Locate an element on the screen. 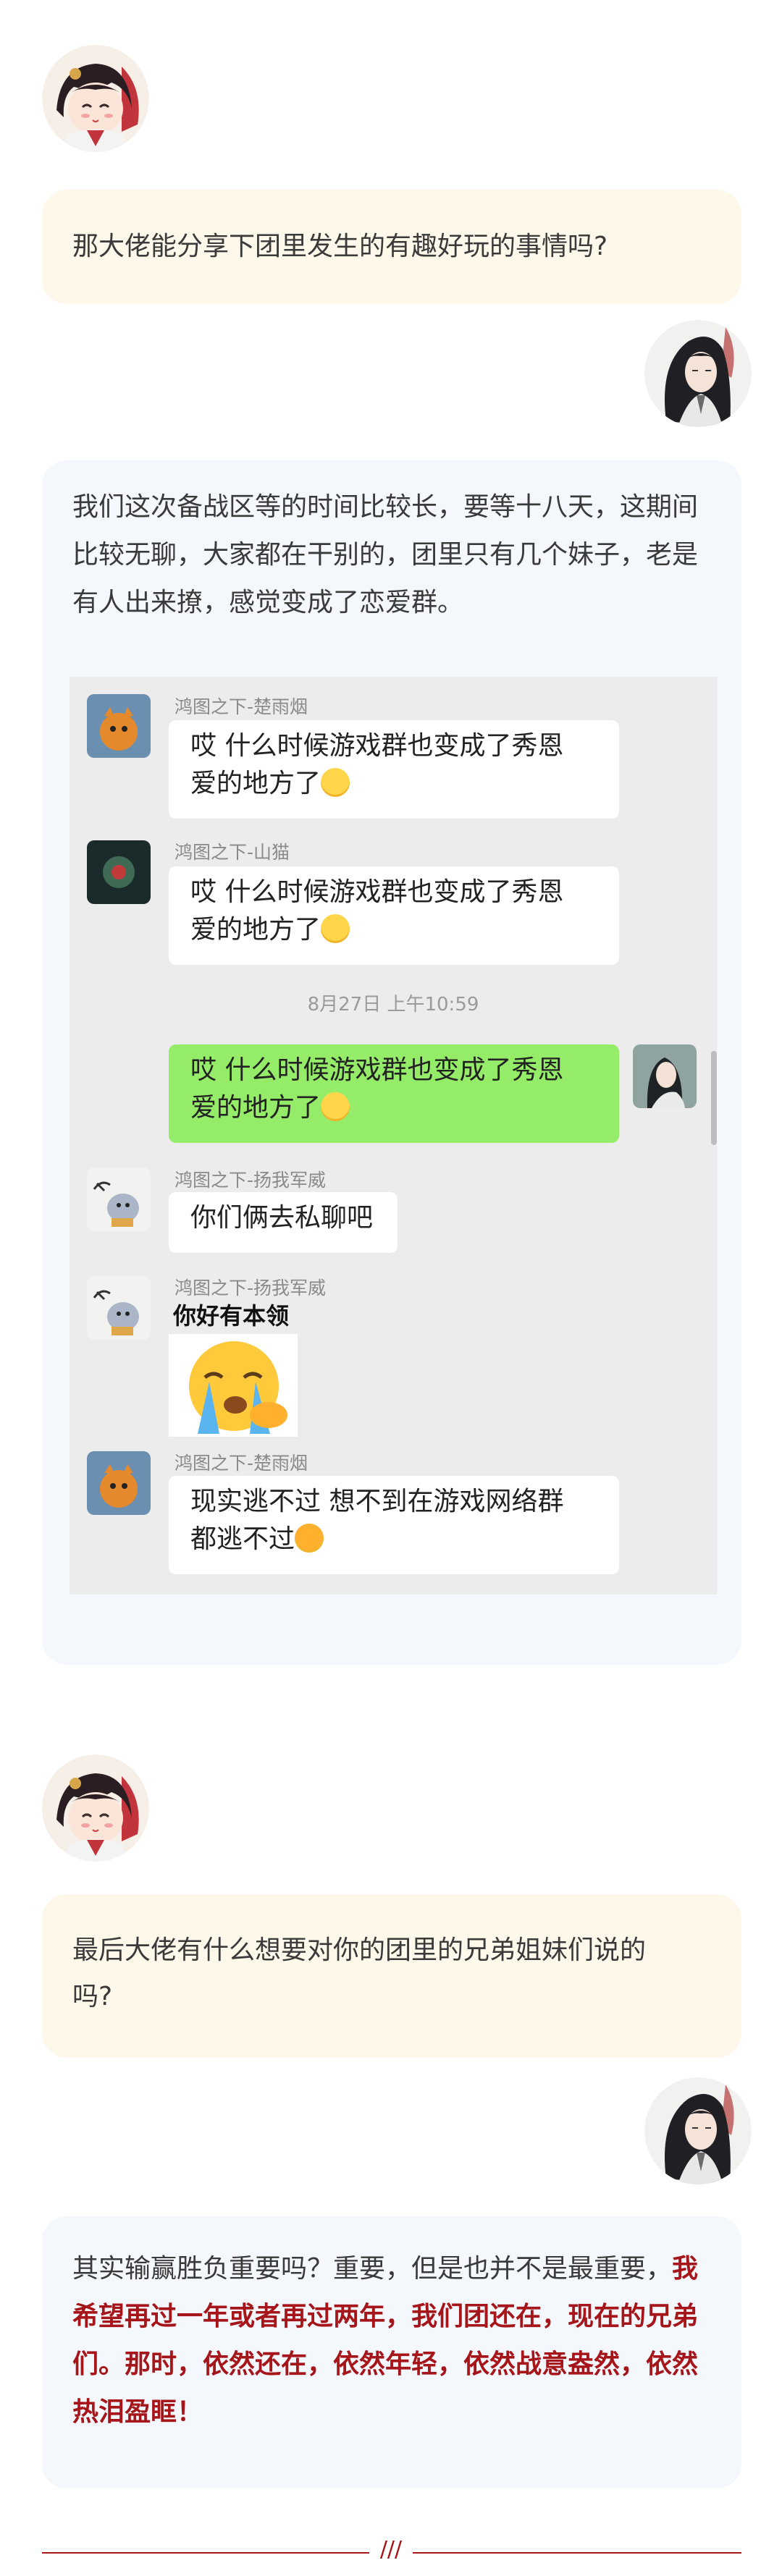 The height and width of the screenshot is (2576, 782). my-message-bubble: 哎 什么时候游戏群也变成了秀恩 爱的地方了 is located at coordinates (394, 1093).